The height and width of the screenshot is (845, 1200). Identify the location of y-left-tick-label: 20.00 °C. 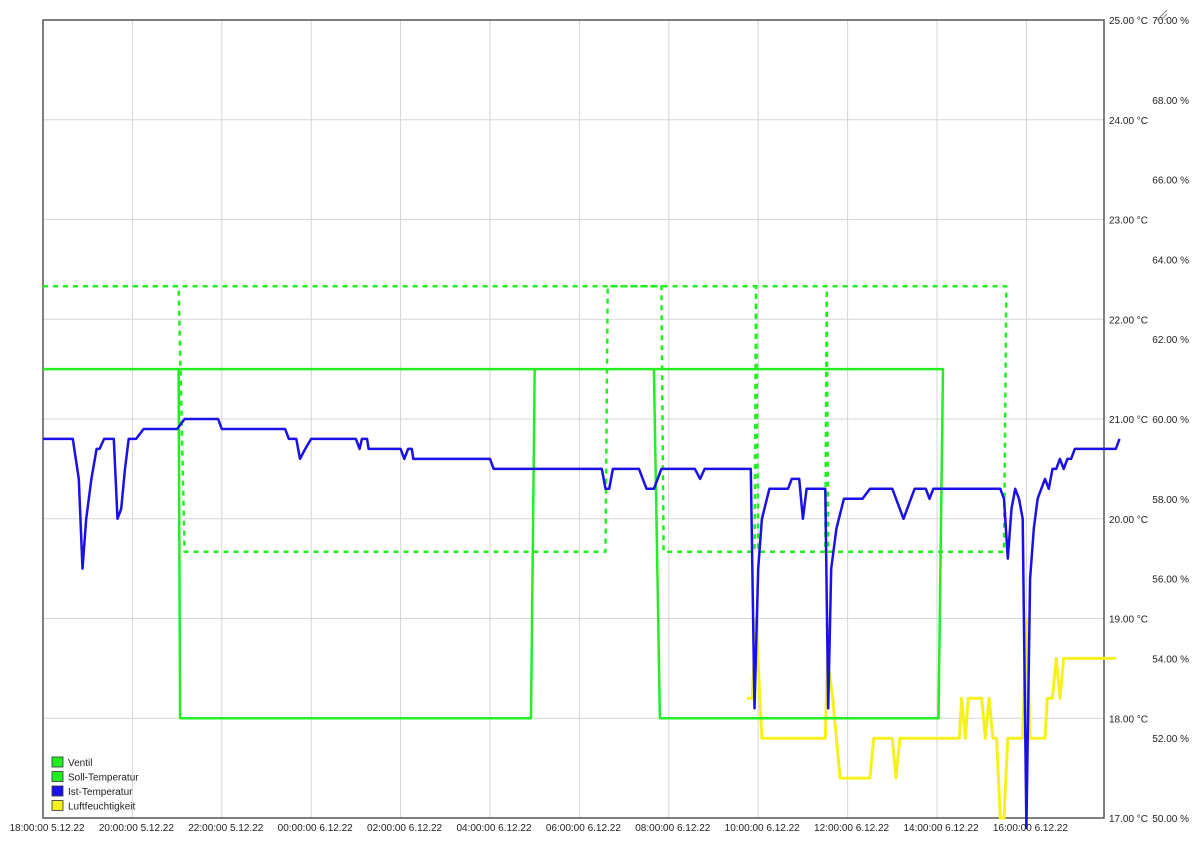
(1128, 520).